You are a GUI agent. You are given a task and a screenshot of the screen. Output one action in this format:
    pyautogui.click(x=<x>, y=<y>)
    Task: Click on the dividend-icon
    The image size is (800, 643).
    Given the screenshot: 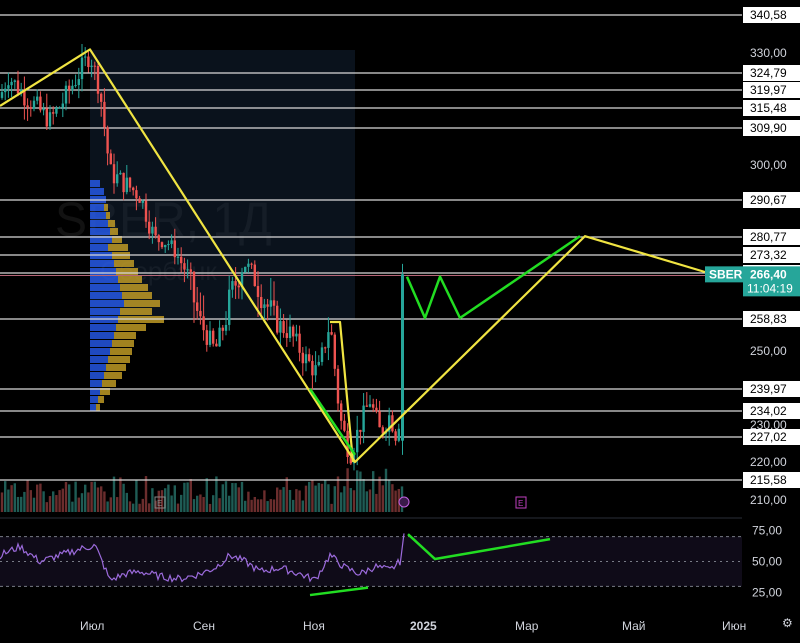 What is the action you would take?
    pyautogui.click(x=404, y=502)
    